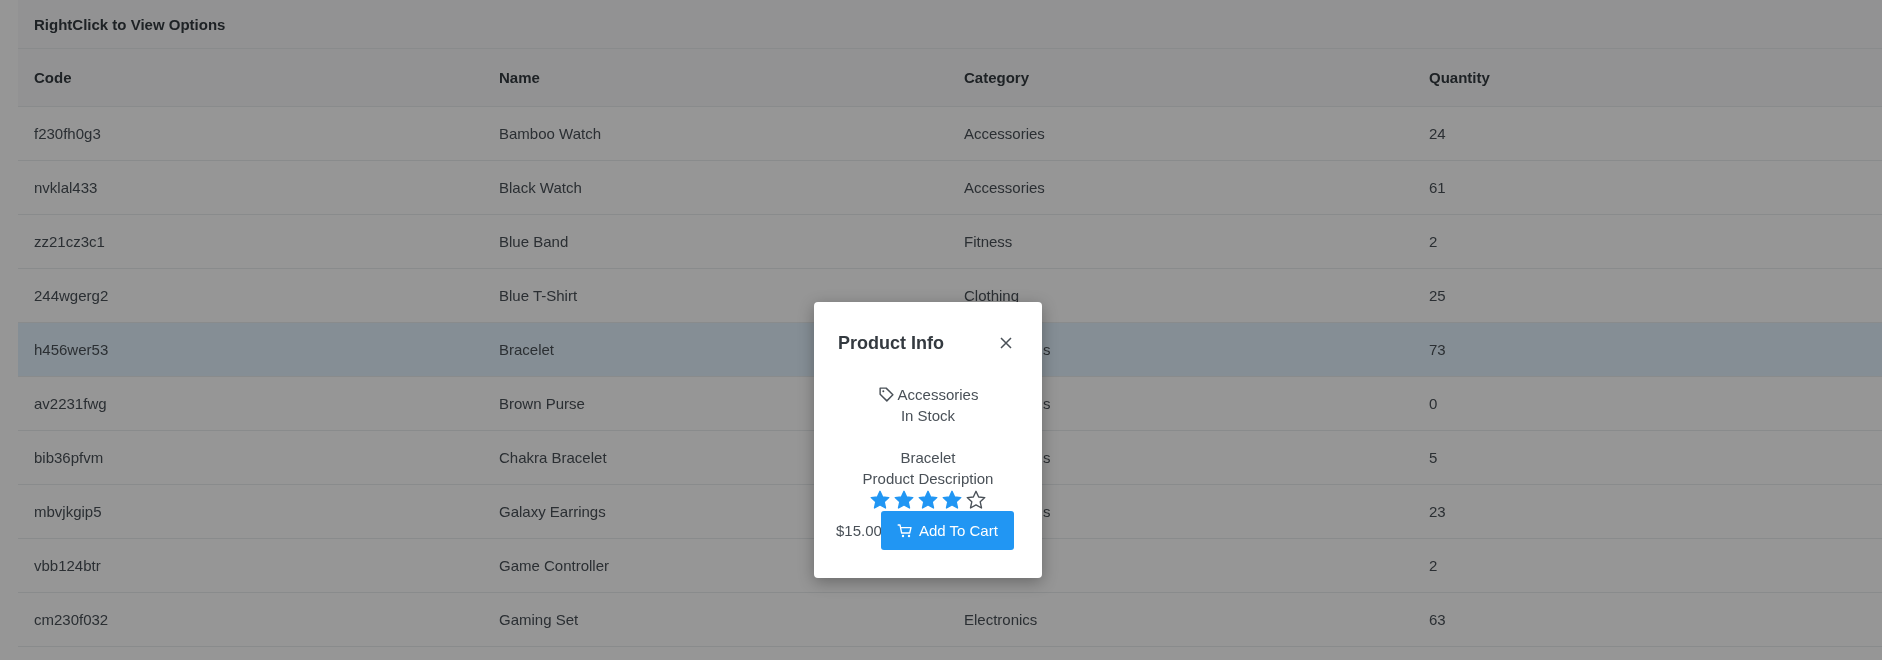 Image resolution: width=1882 pixels, height=660 pixels. Describe the element at coordinates (70, 403) in the screenshot. I see `table-cell: av2231fwg` at that location.